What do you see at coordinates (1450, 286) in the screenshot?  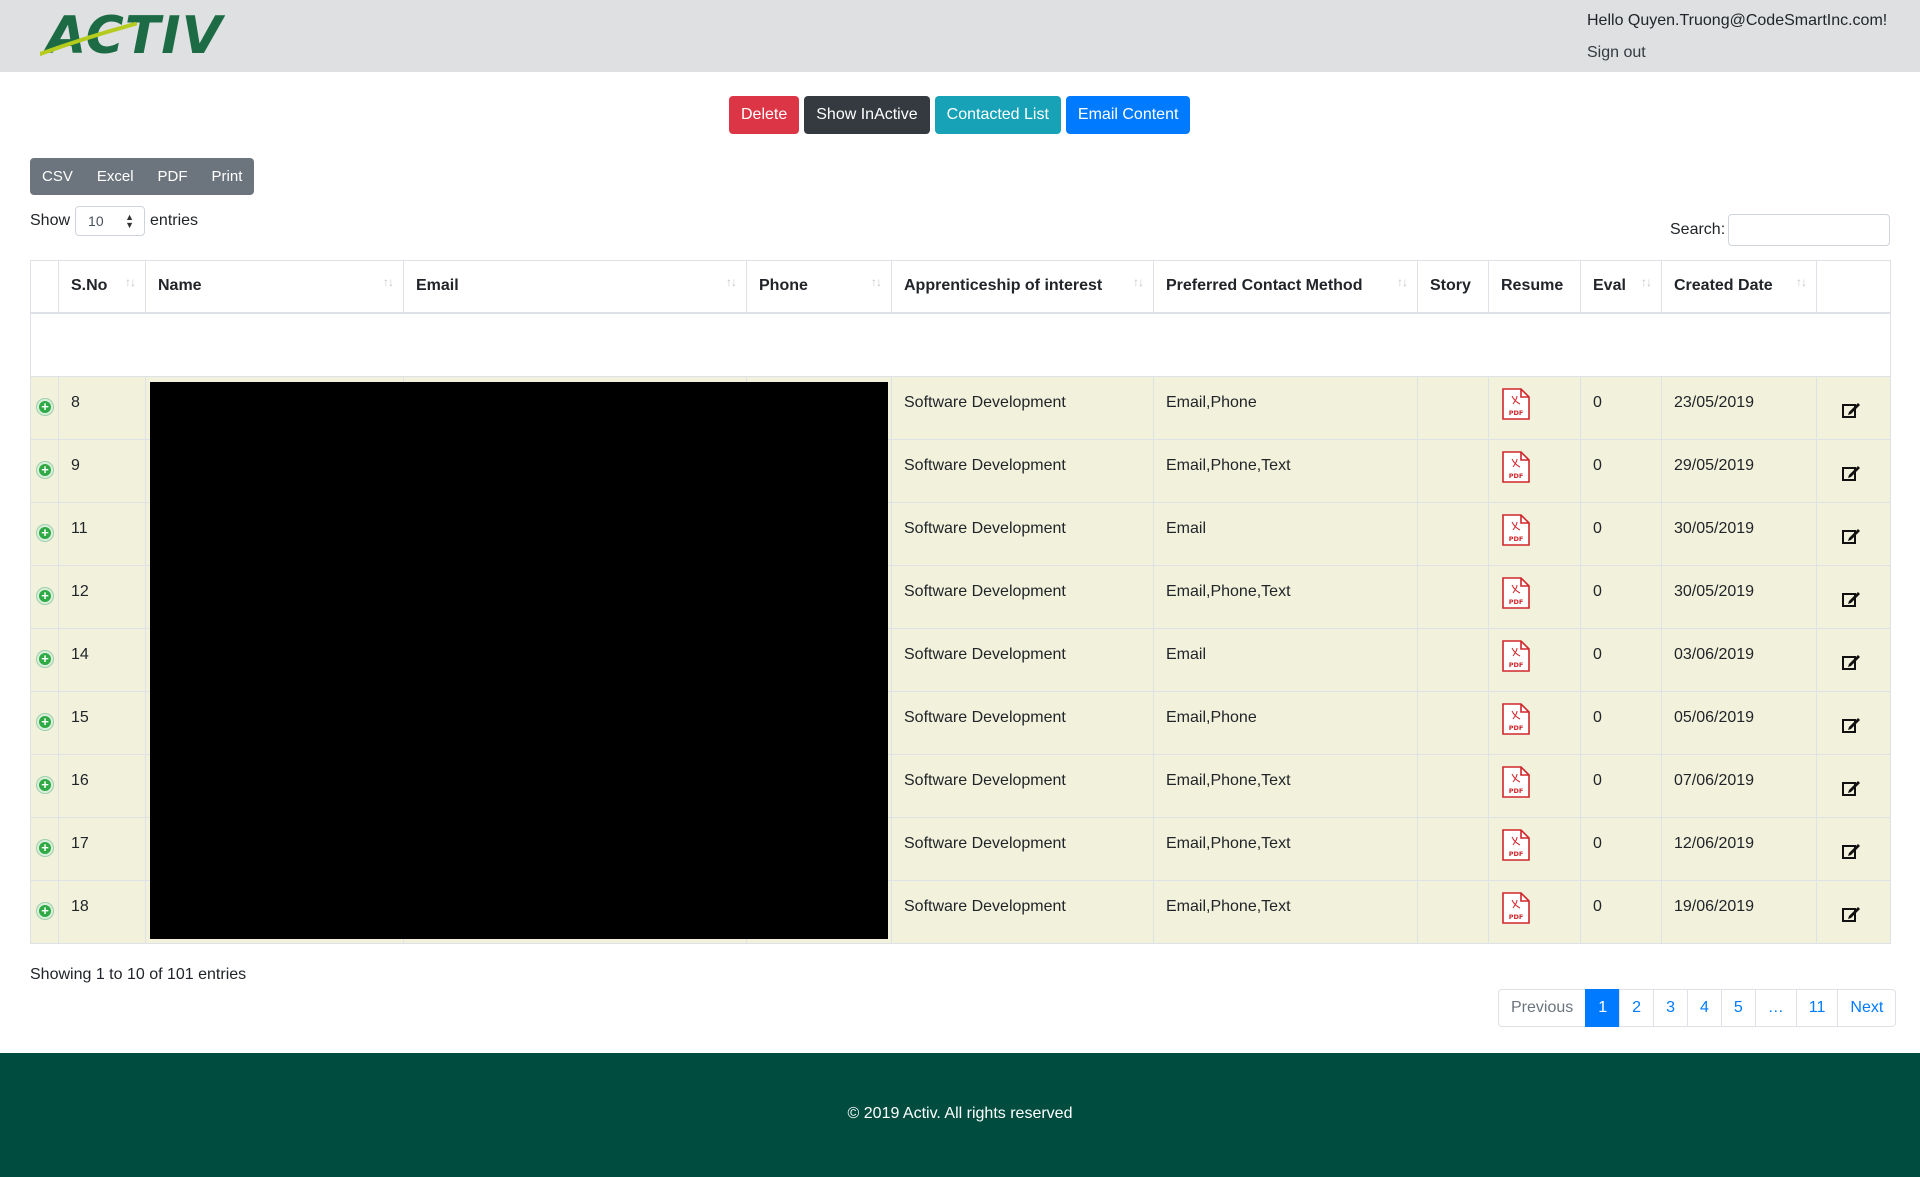 I see `column-header-label: Story` at bounding box center [1450, 286].